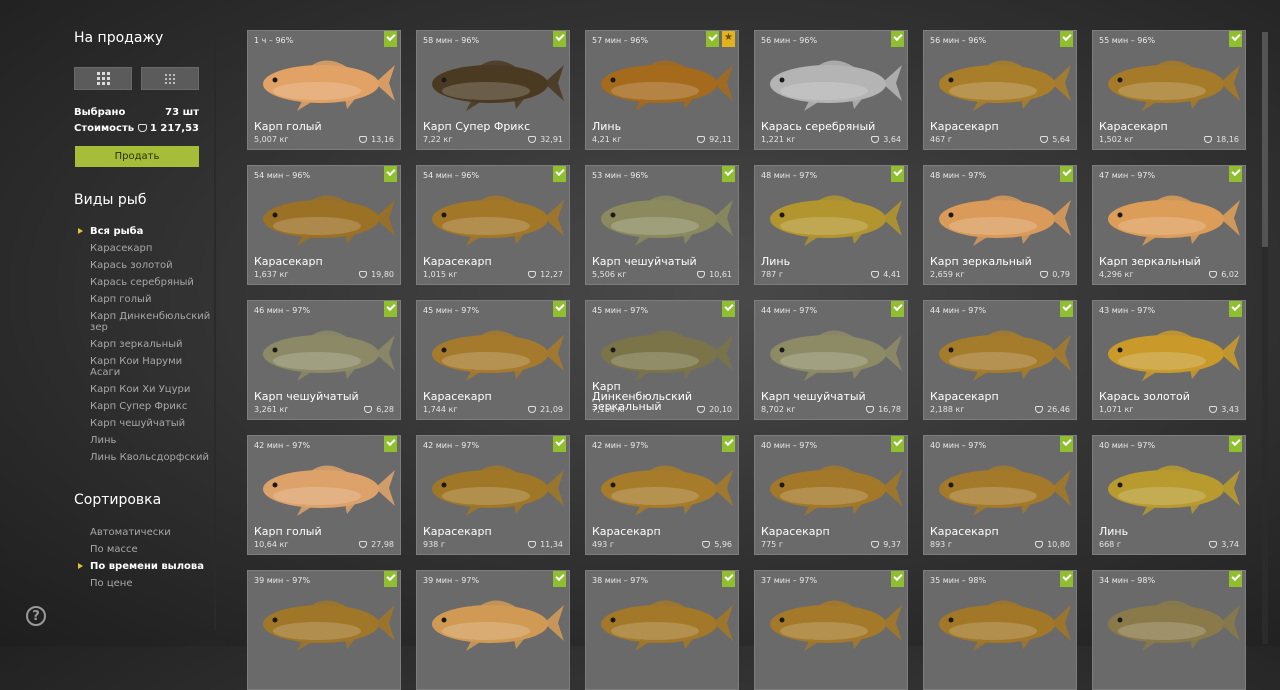  I want to click on fish-price: 16,78, so click(883, 409).